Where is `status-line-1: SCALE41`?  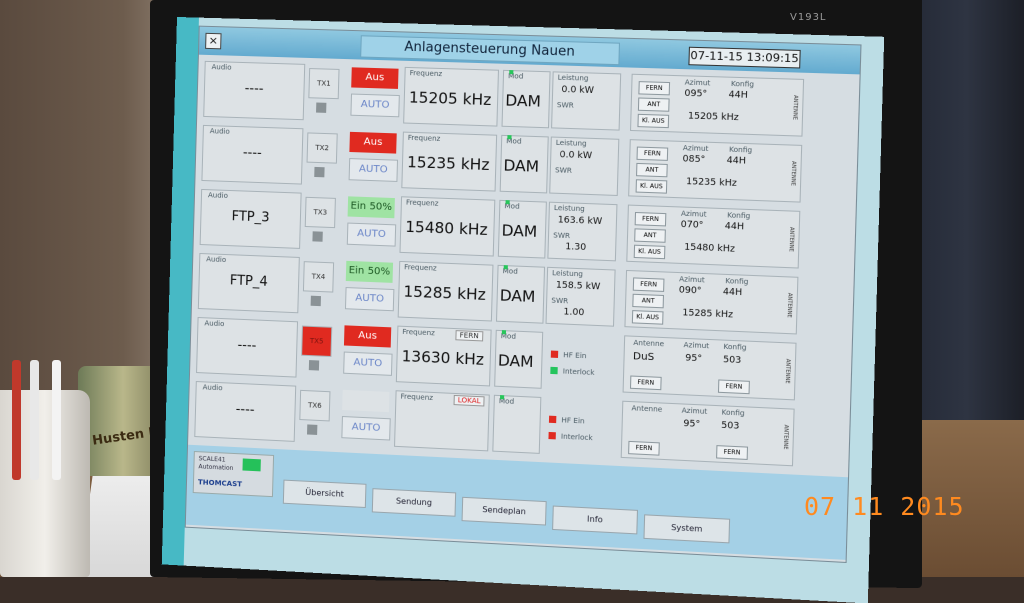 status-line-1: SCALE41 is located at coordinates (212, 459).